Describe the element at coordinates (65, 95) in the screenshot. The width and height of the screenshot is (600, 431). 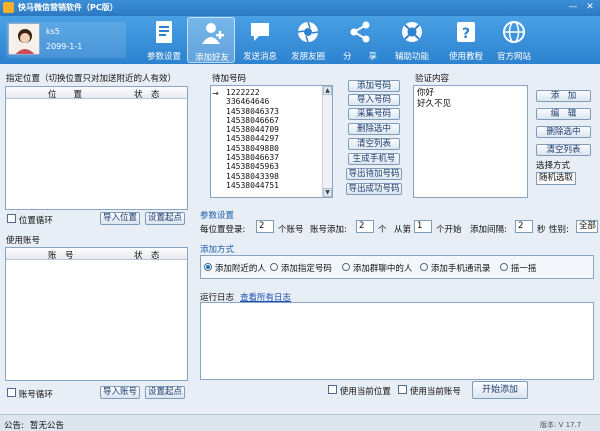
I see `col-position: 位 置` at that location.